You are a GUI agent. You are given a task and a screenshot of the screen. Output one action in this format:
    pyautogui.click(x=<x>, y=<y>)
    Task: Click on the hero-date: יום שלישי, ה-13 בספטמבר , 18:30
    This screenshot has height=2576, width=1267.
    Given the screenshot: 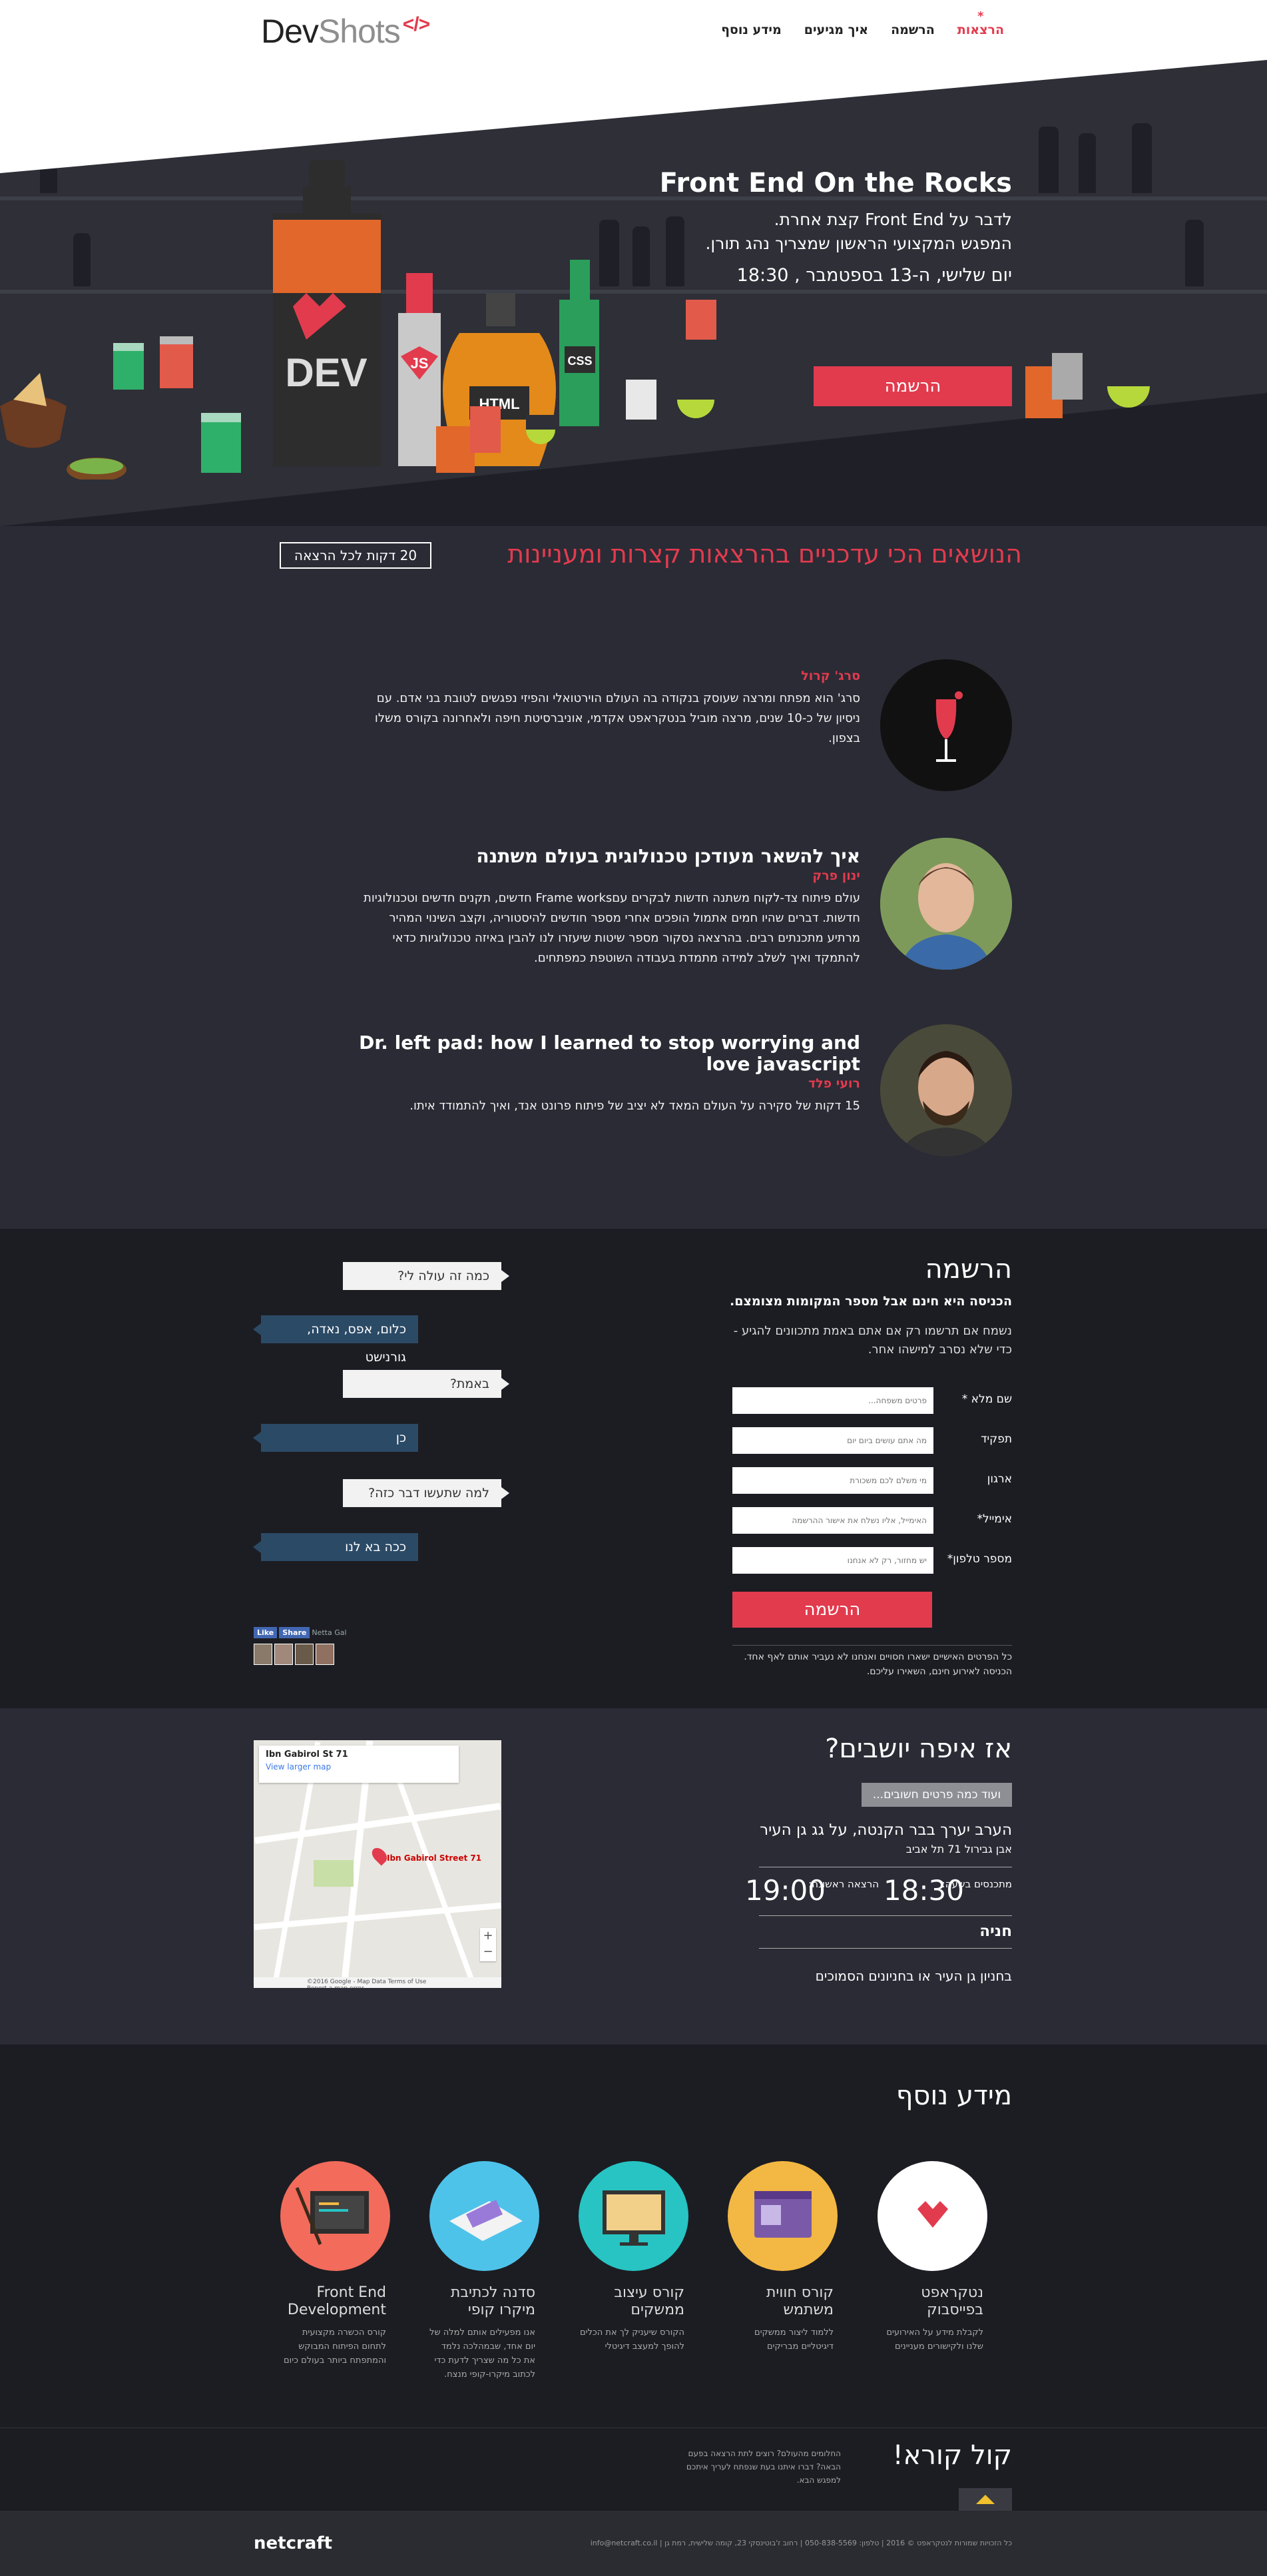 What is the action you would take?
    pyautogui.click(x=874, y=275)
    